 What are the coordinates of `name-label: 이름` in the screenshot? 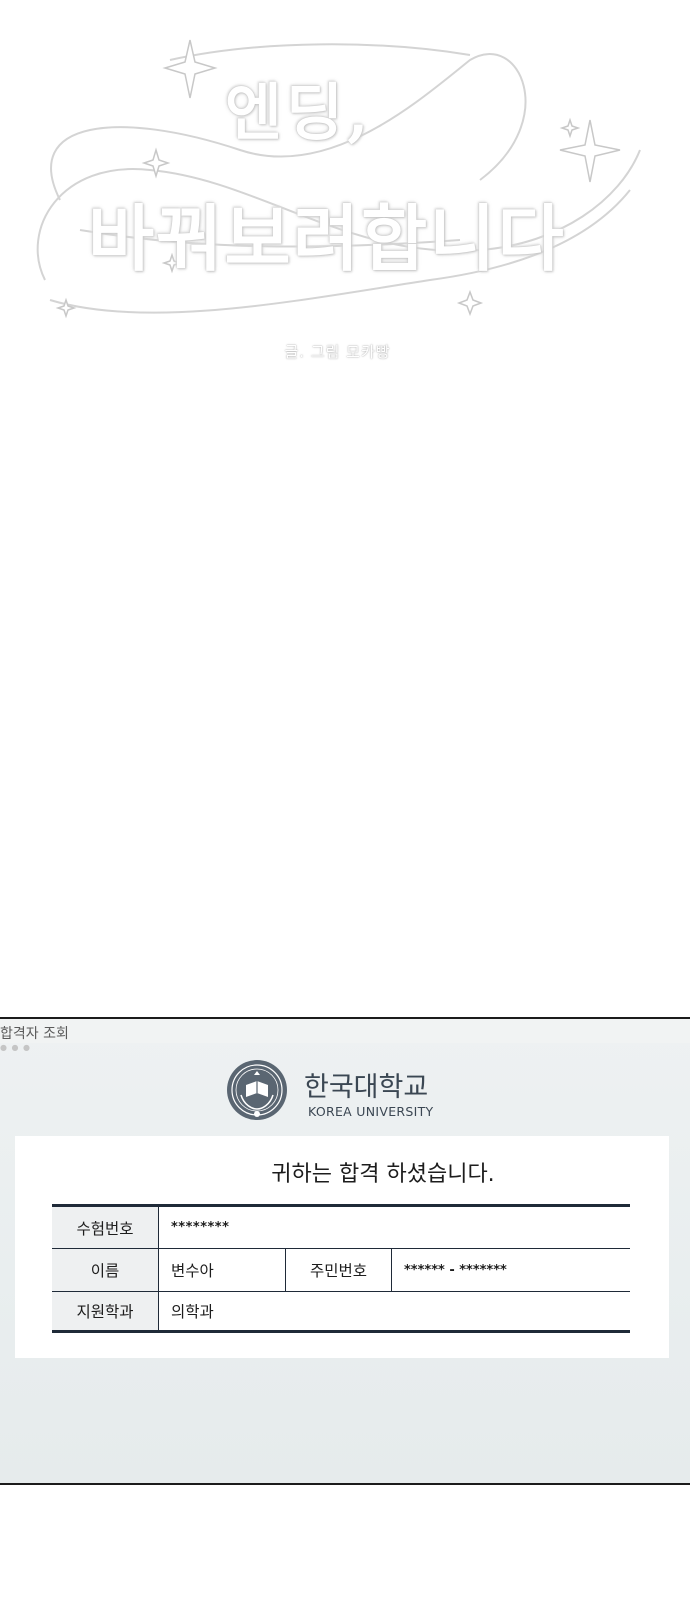 It's located at (105, 1270).